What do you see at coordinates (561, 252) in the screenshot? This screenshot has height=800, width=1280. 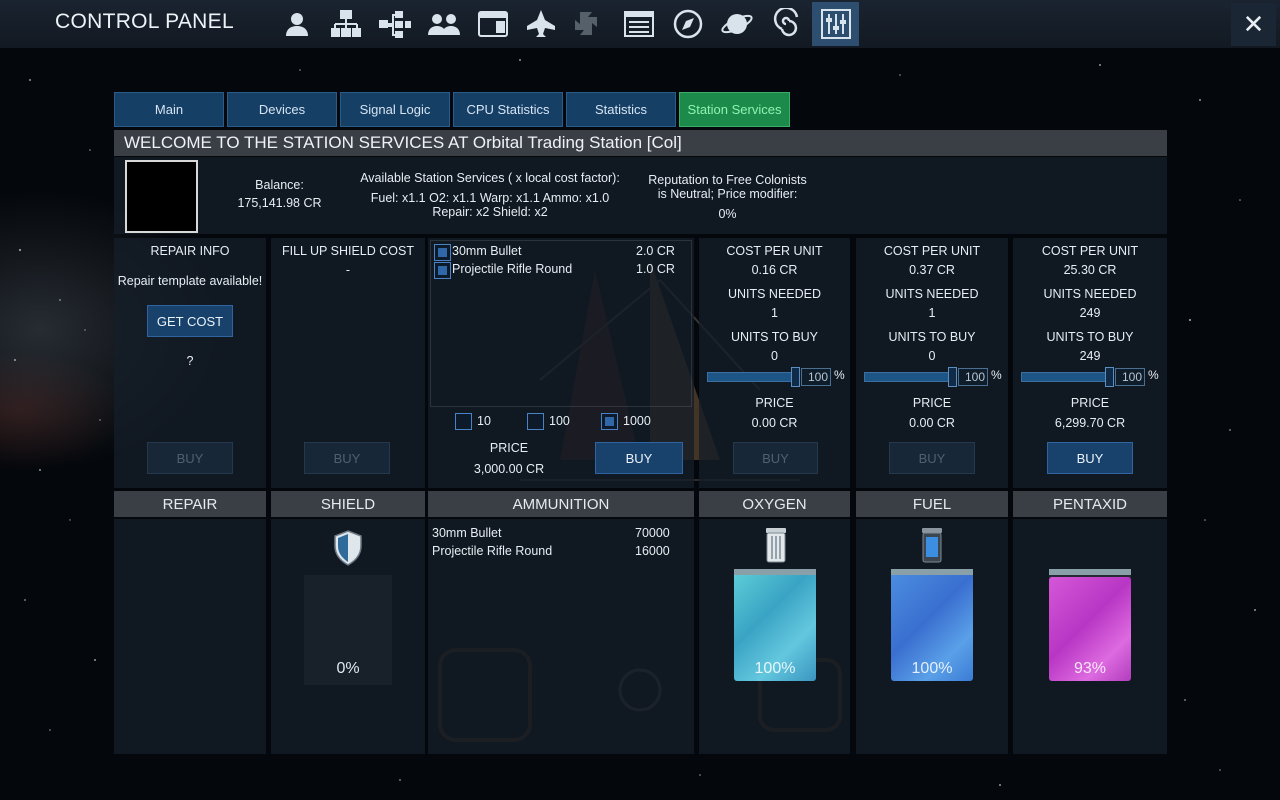 I see `ammo-list-item: 30mm Bullet 2.0 CR` at bounding box center [561, 252].